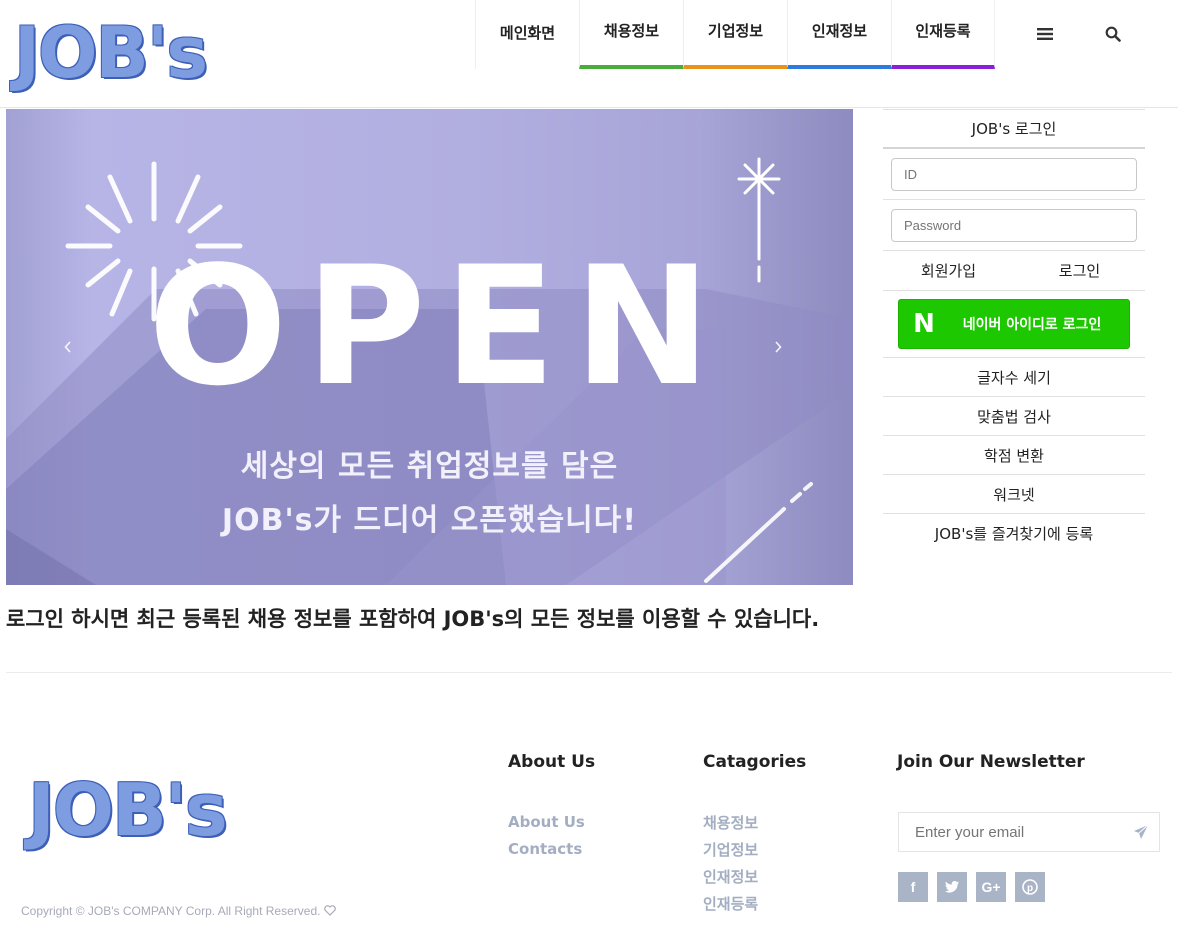  Describe the element at coordinates (111, 53) in the screenshot. I see `header-logo: JOB's` at that location.